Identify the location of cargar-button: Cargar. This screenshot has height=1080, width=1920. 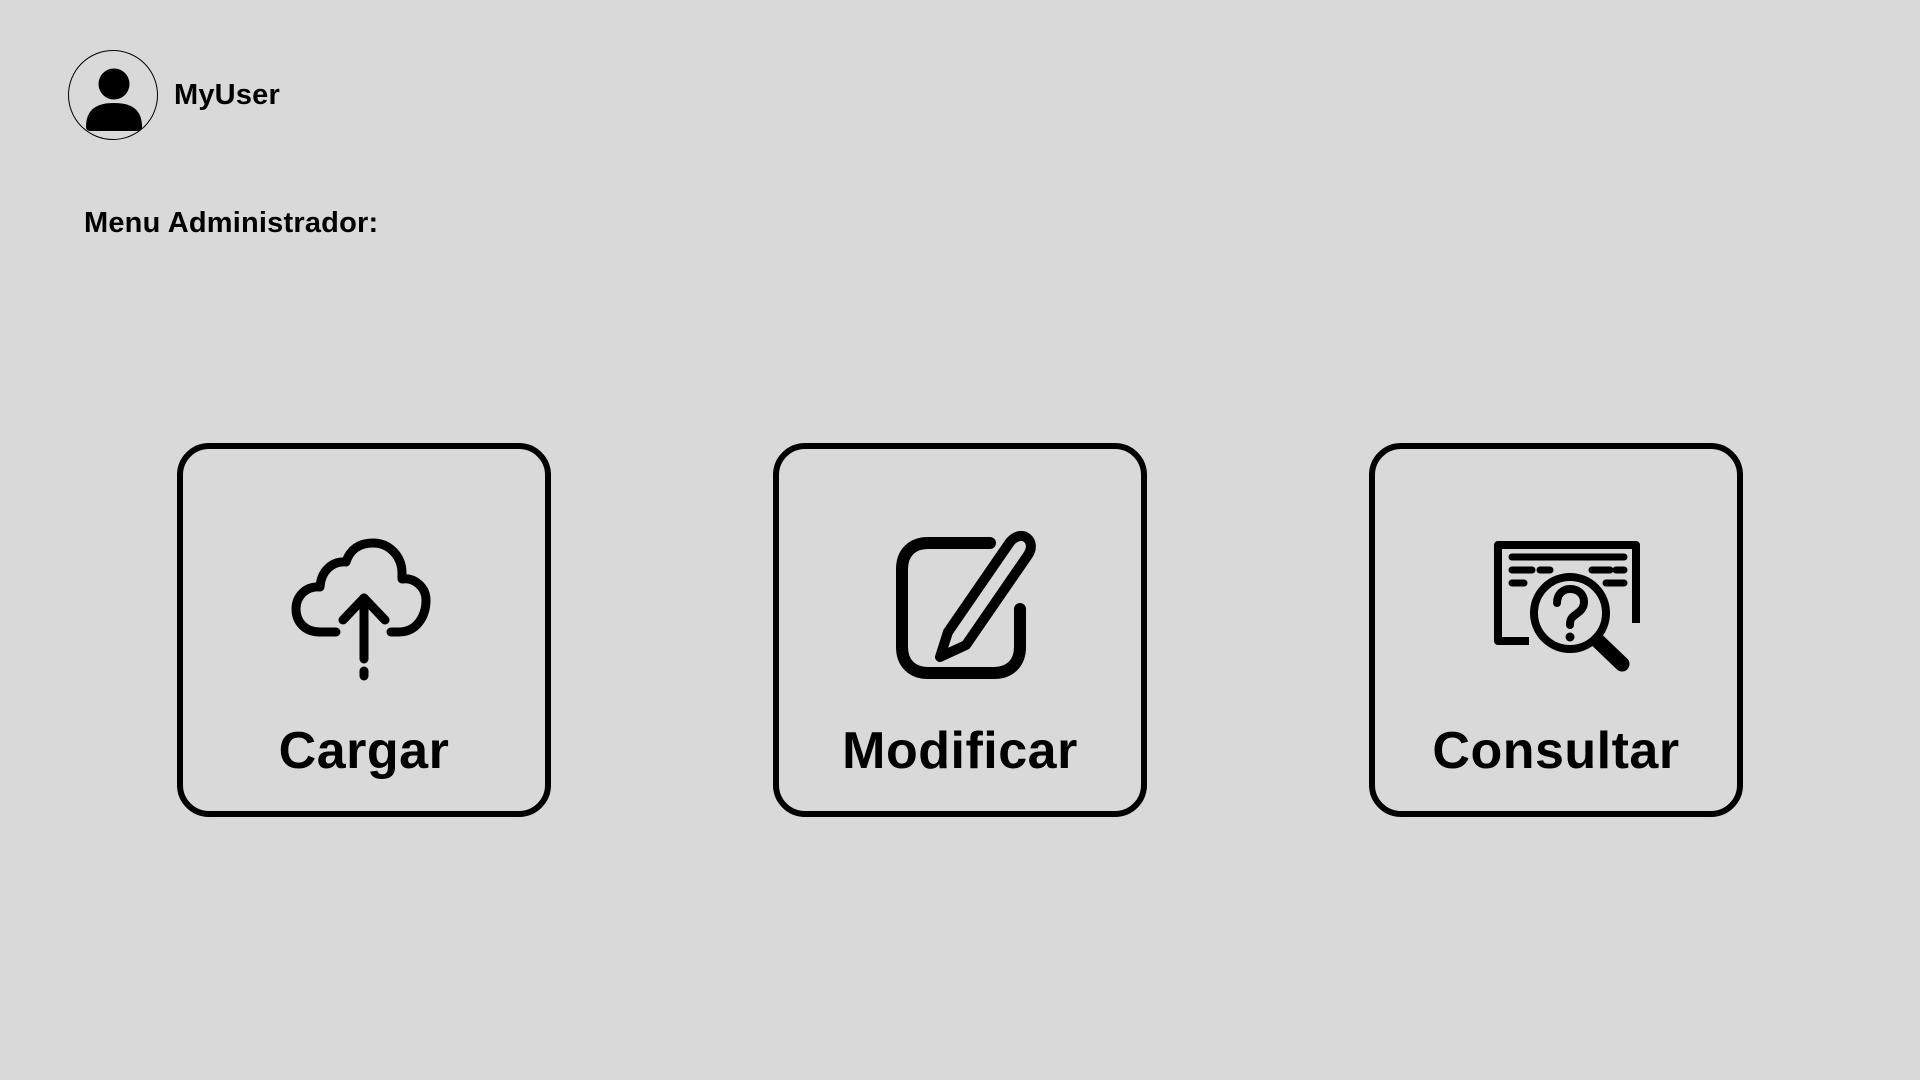
(364, 630).